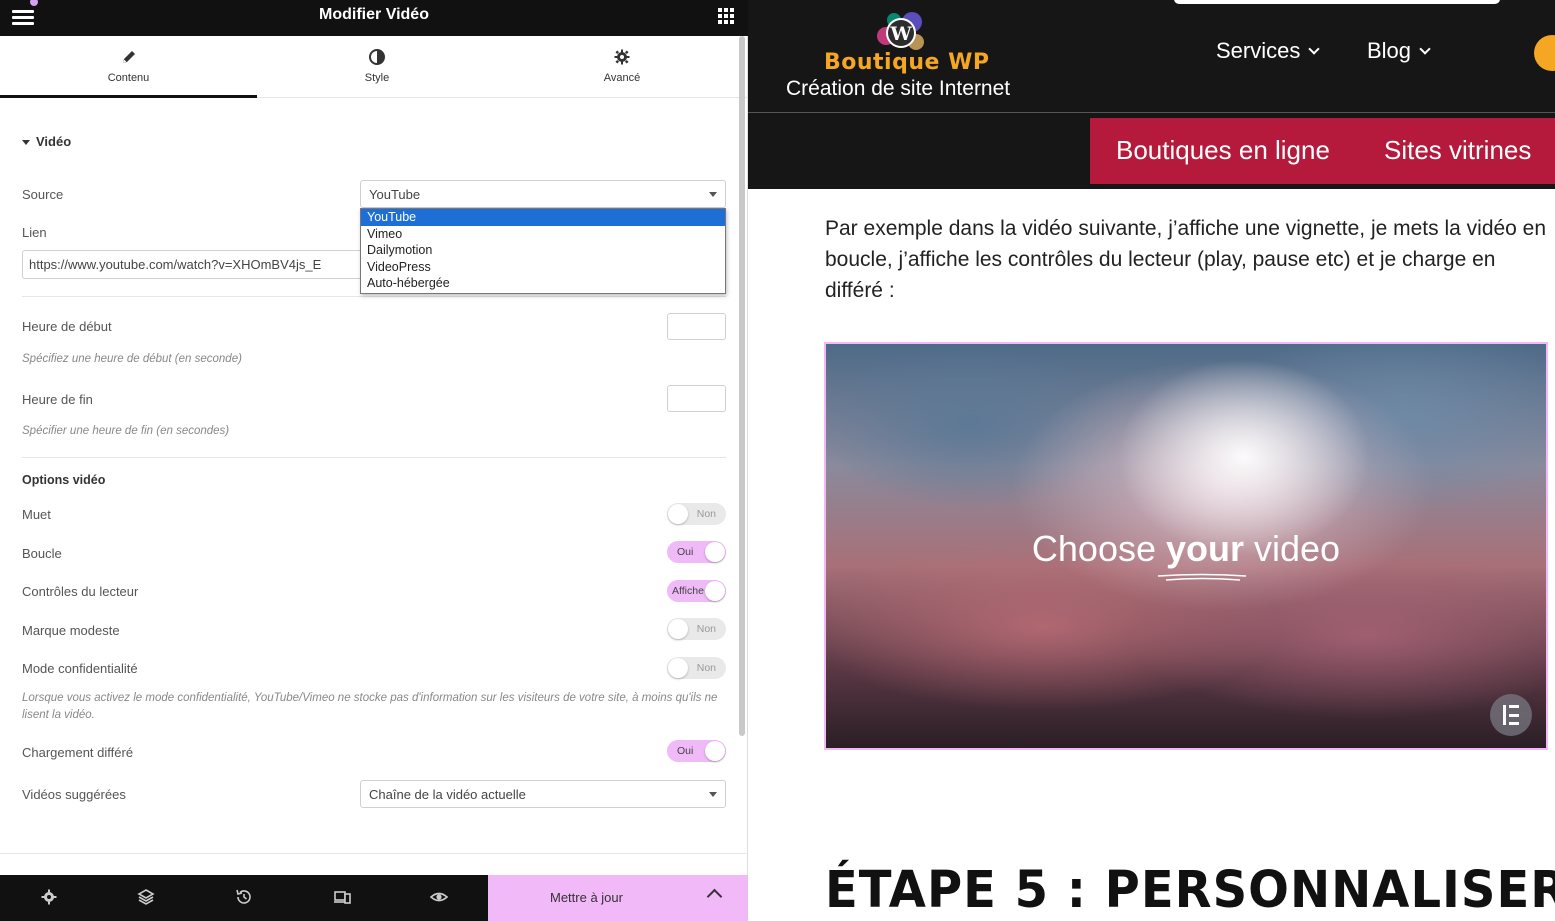  Describe the element at coordinates (71, 630) in the screenshot. I see `modest-branding-label: Marque modeste` at that location.